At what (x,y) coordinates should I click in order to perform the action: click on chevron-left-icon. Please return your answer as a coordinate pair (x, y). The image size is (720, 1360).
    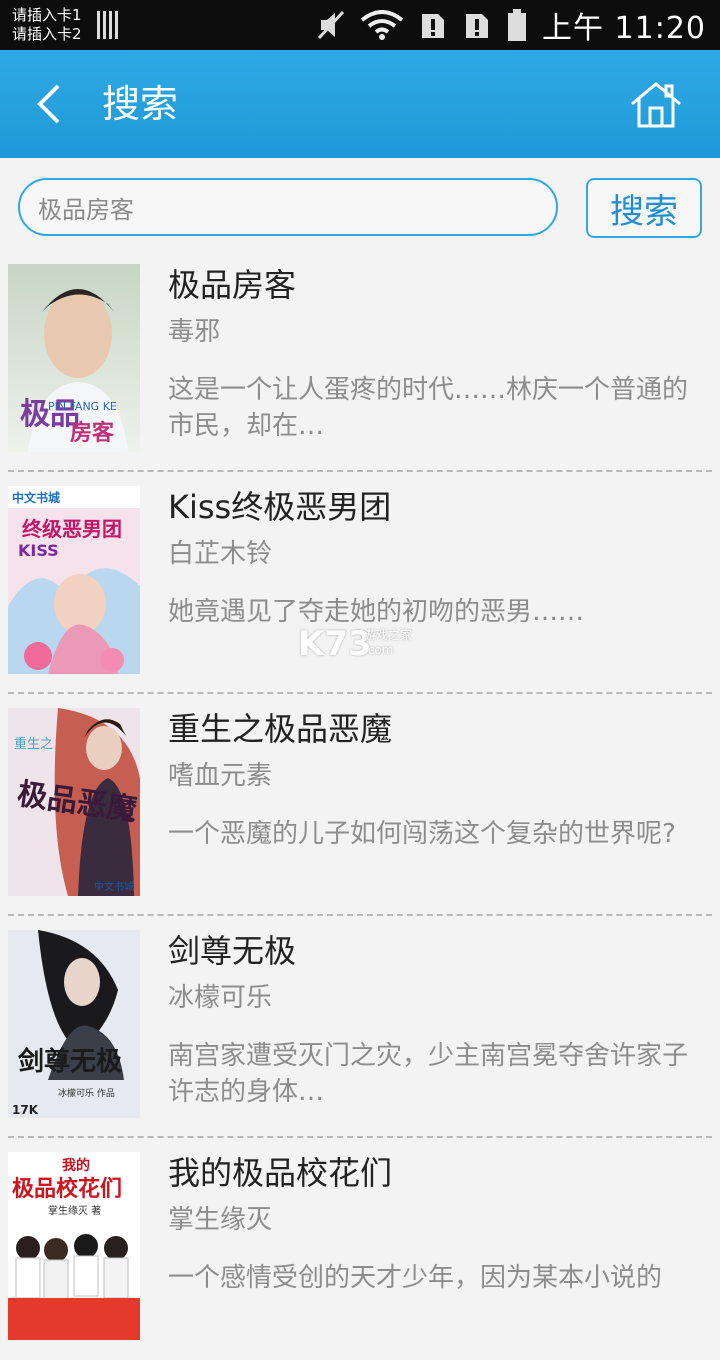
    Looking at the image, I should click on (48, 104).